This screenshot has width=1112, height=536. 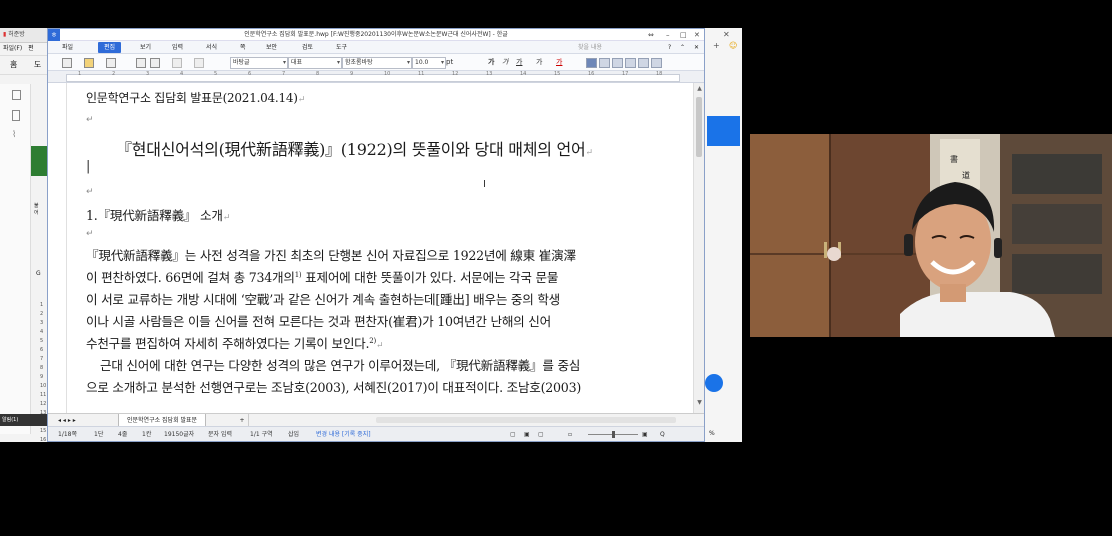 I want to click on align-right-icon, so click(x=630, y=63).